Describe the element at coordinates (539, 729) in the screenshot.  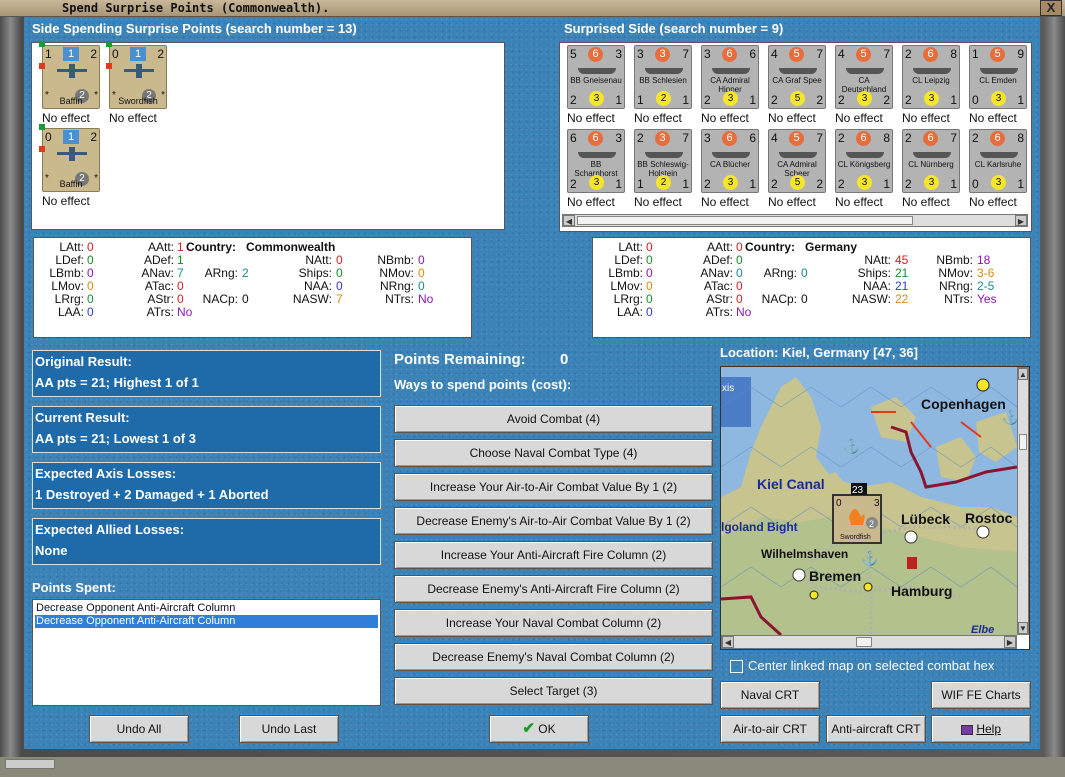
I see `ok-button: ✔ OK` at that location.